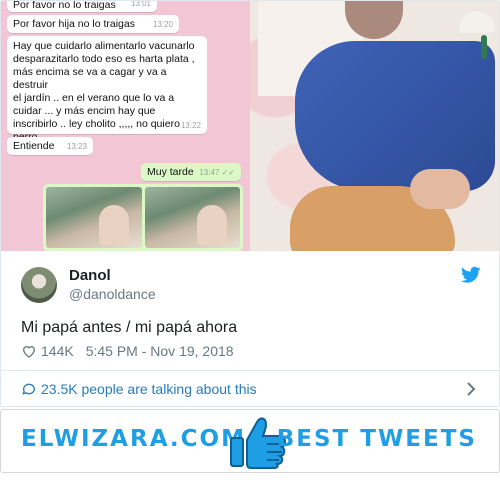  I want to click on chat-message-text: Muy tarde, so click(170, 172).